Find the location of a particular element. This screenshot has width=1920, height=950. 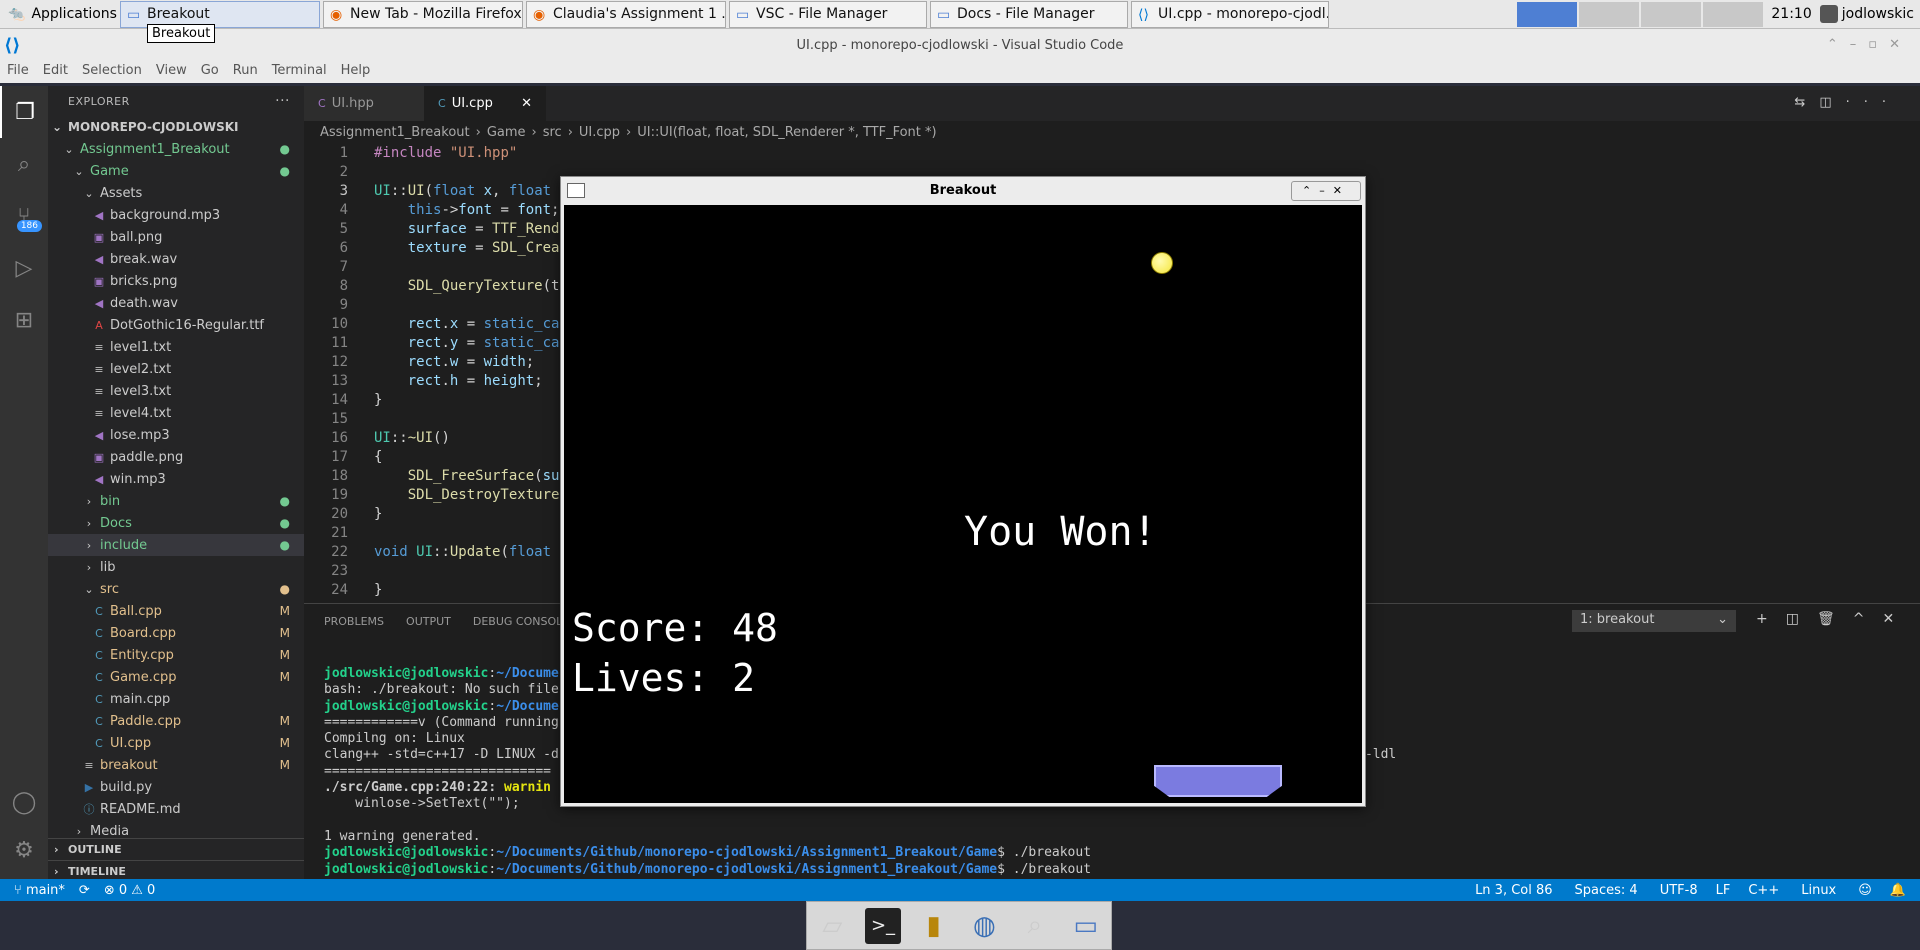

editor-actions: ⇆◫··· is located at coordinates (1847, 102).